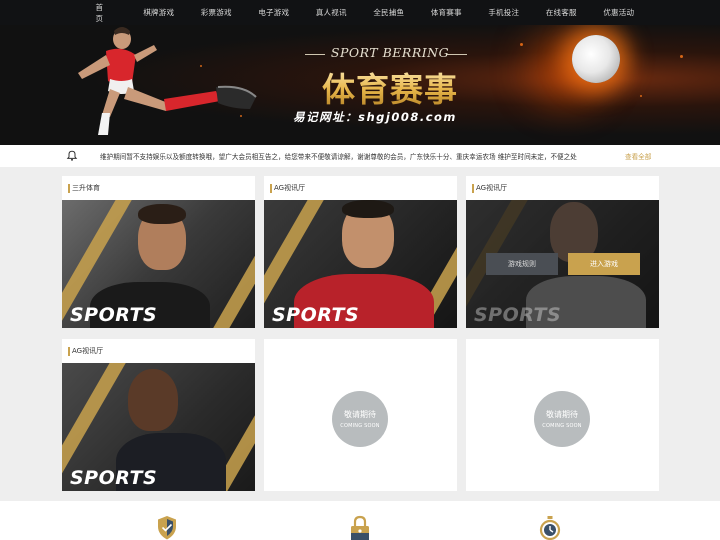 This screenshot has height=540, width=720. Describe the element at coordinates (332, 12) in the screenshot. I see `nav-item-live-casino: 真人视讯` at that location.